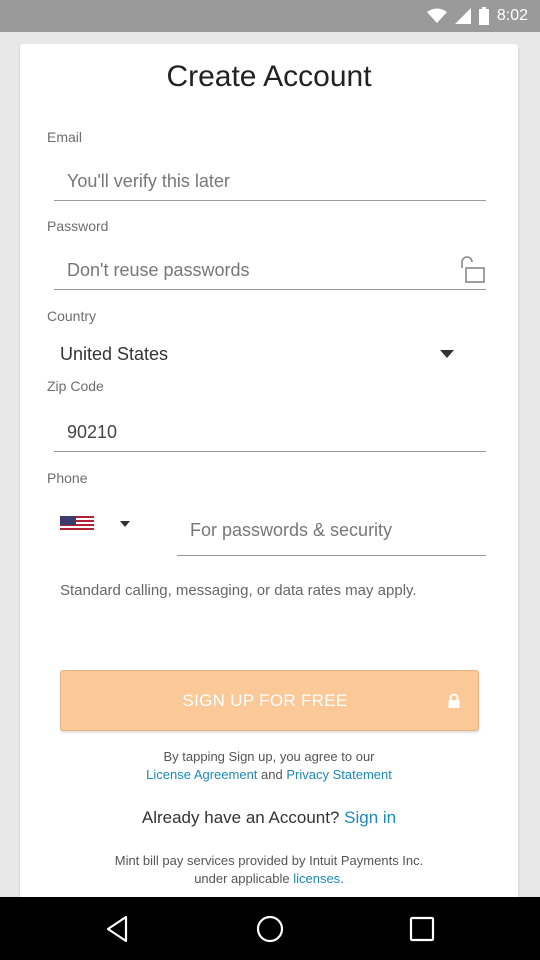  Describe the element at coordinates (67, 478) in the screenshot. I see `phone-label: Phone` at that location.